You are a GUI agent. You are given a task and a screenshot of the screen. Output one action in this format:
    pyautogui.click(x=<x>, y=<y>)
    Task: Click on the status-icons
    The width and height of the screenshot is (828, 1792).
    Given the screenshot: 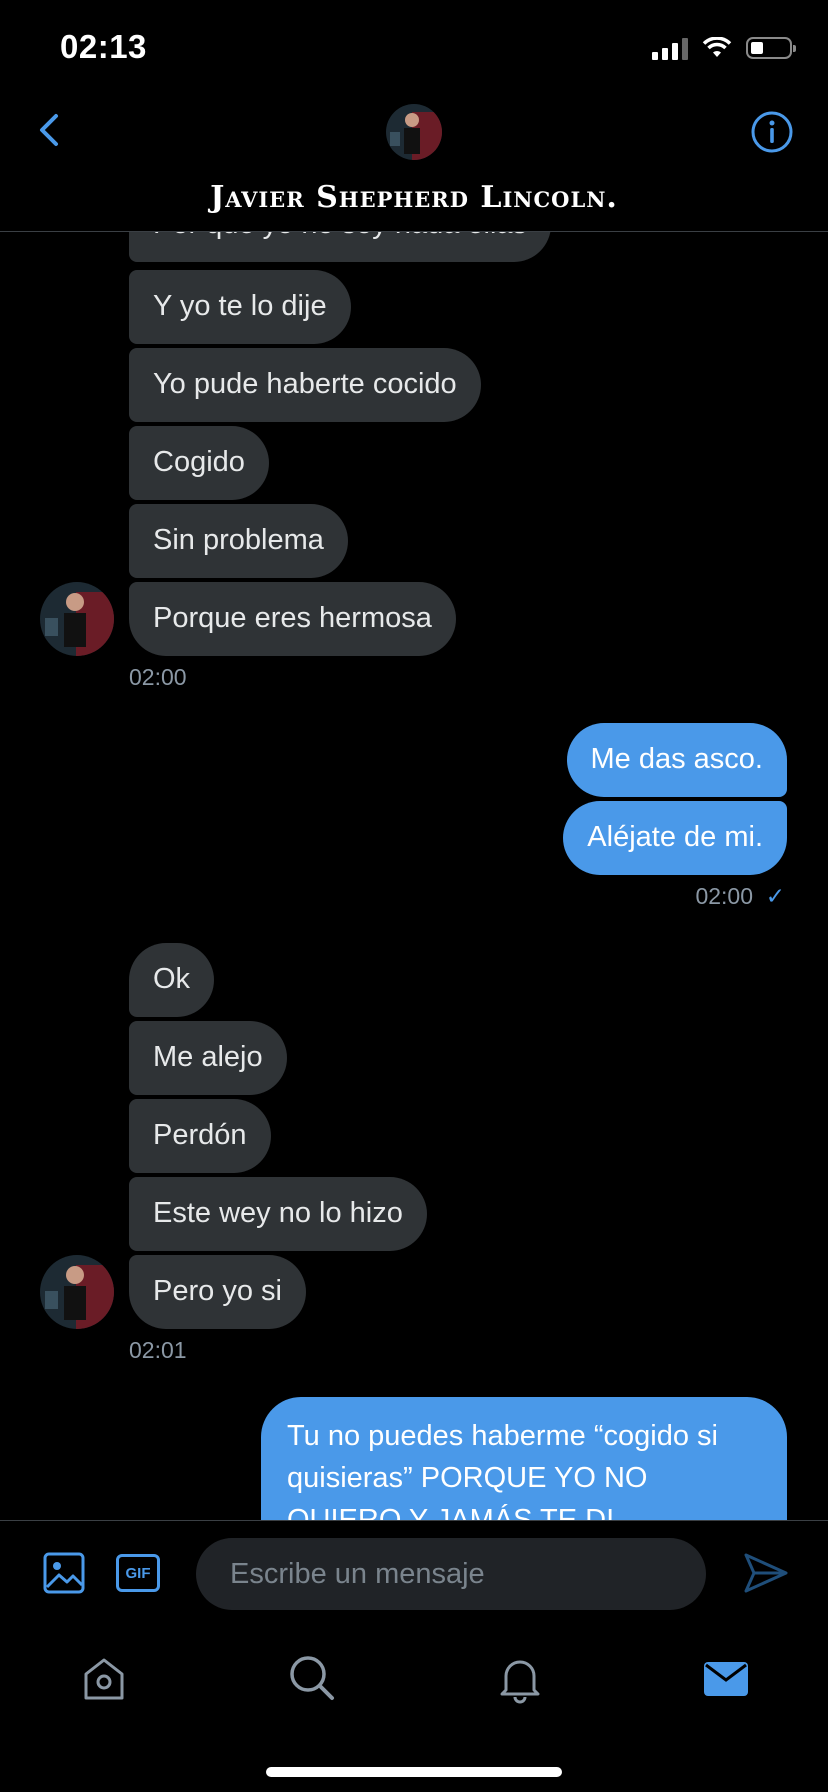 What is the action you would take?
    pyautogui.click(x=724, y=48)
    